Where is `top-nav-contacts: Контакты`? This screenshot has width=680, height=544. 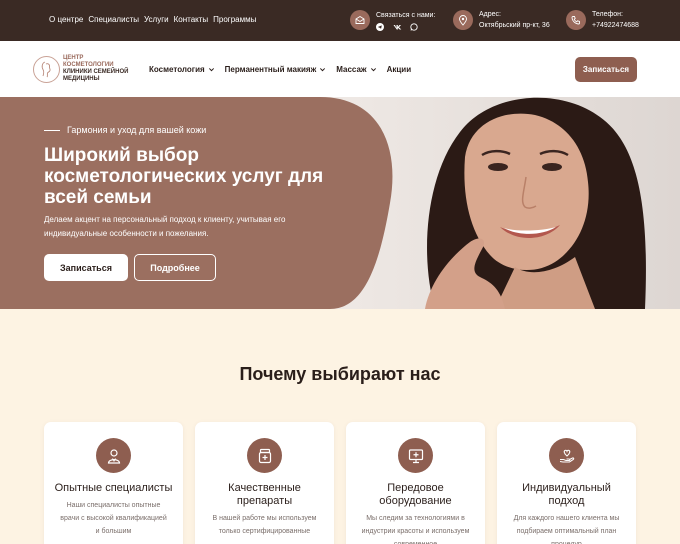
top-nav-contacts: Контакты is located at coordinates (191, 19).